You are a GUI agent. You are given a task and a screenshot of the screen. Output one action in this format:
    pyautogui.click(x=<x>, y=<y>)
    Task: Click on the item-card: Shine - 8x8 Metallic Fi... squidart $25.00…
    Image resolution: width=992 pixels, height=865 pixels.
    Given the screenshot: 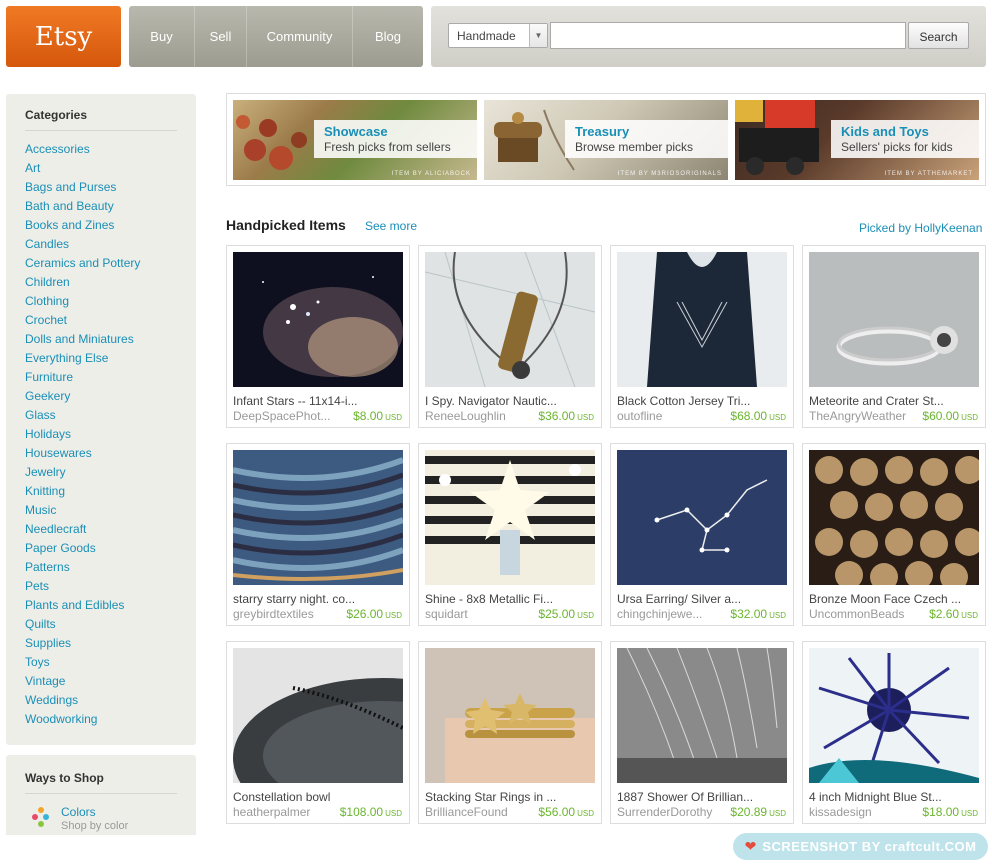 What is the action you would take?
    pyautogui.click(x=510, y=534)
    